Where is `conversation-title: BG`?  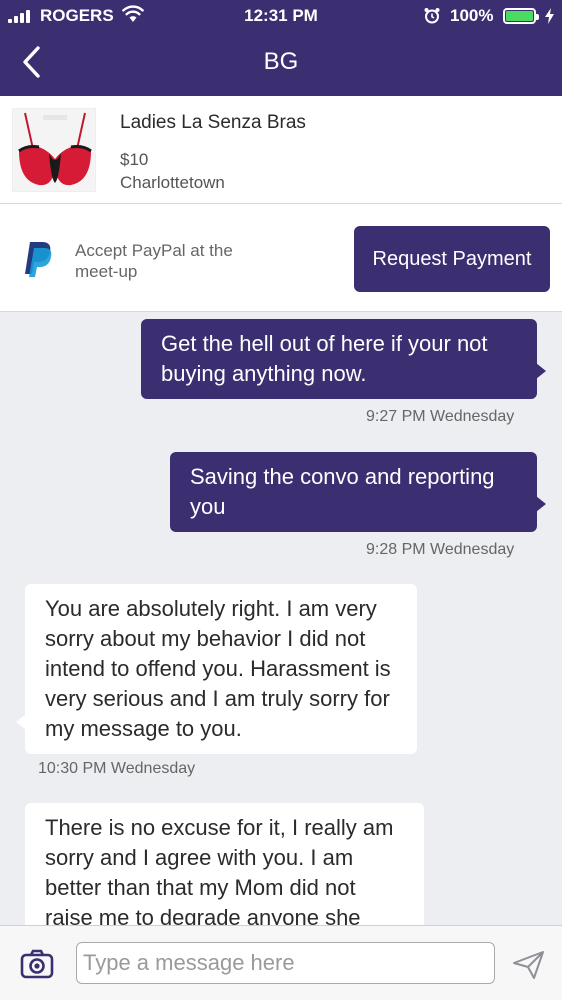
conversation-title: BG is located at coordinates (281, 61).